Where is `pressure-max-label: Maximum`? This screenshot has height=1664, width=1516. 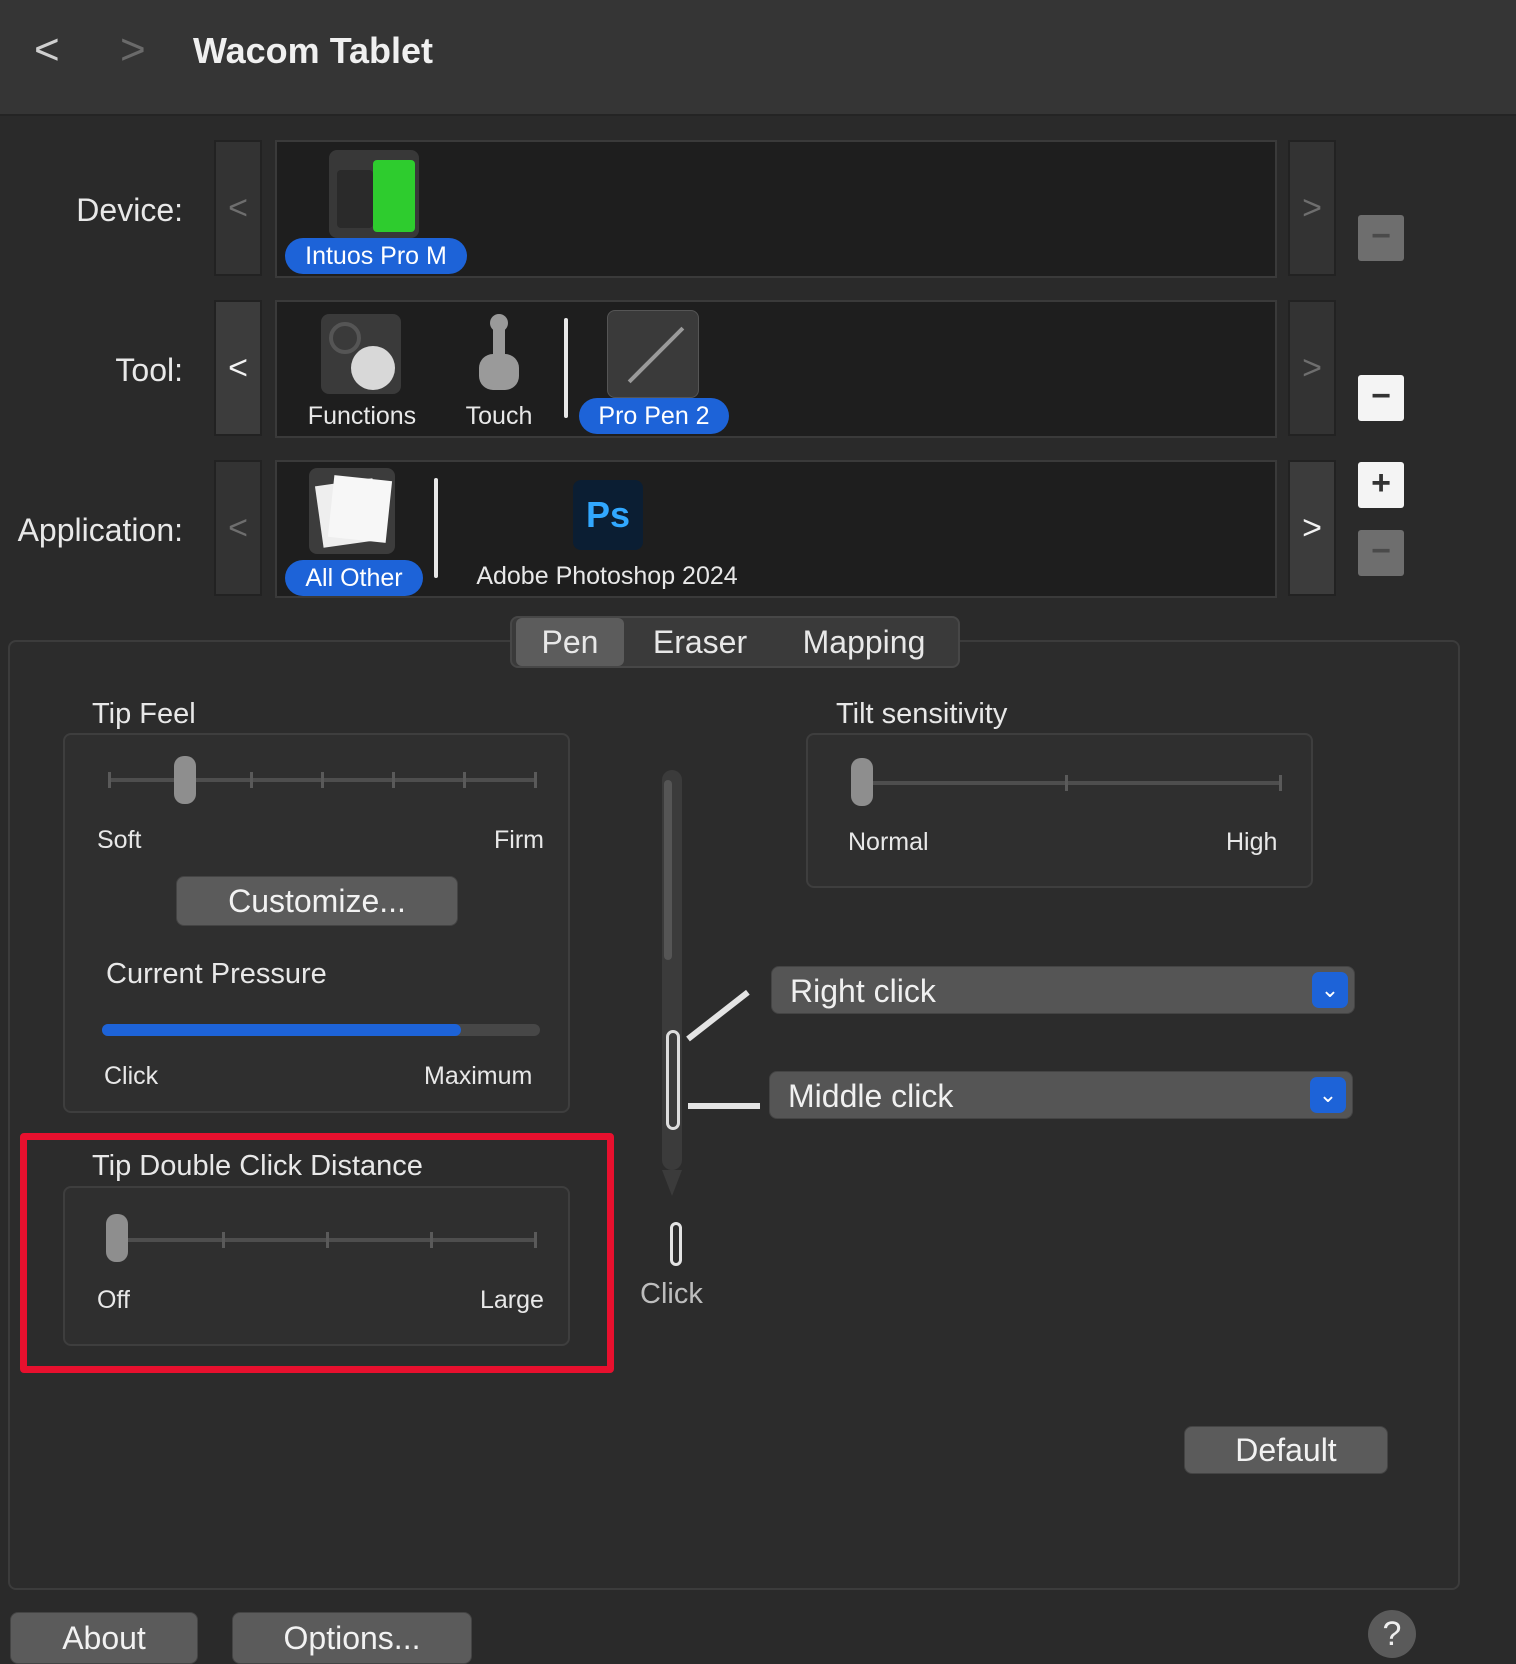
pressure-max-label: Maximum is located at coordinates (478, 1076).